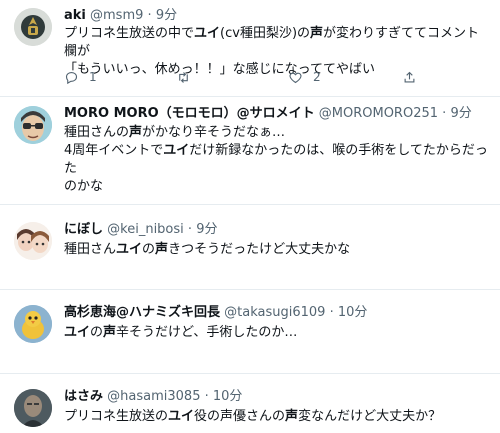  I want to click on text-run: (cv種田梨沙)の, so click(265, 33).